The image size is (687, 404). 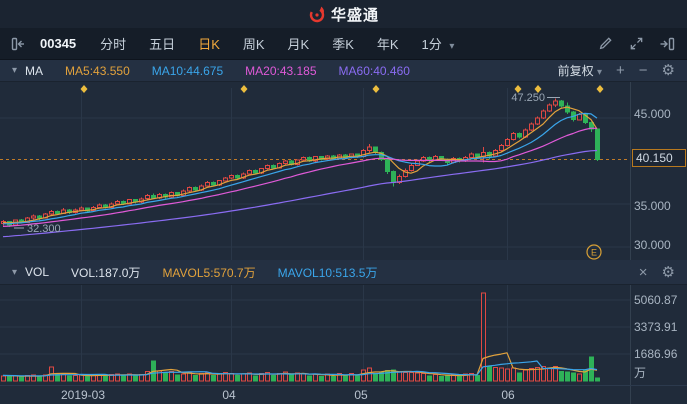 I want to click on vol-row-actions: × ⚙, so click(x=663, y=272).